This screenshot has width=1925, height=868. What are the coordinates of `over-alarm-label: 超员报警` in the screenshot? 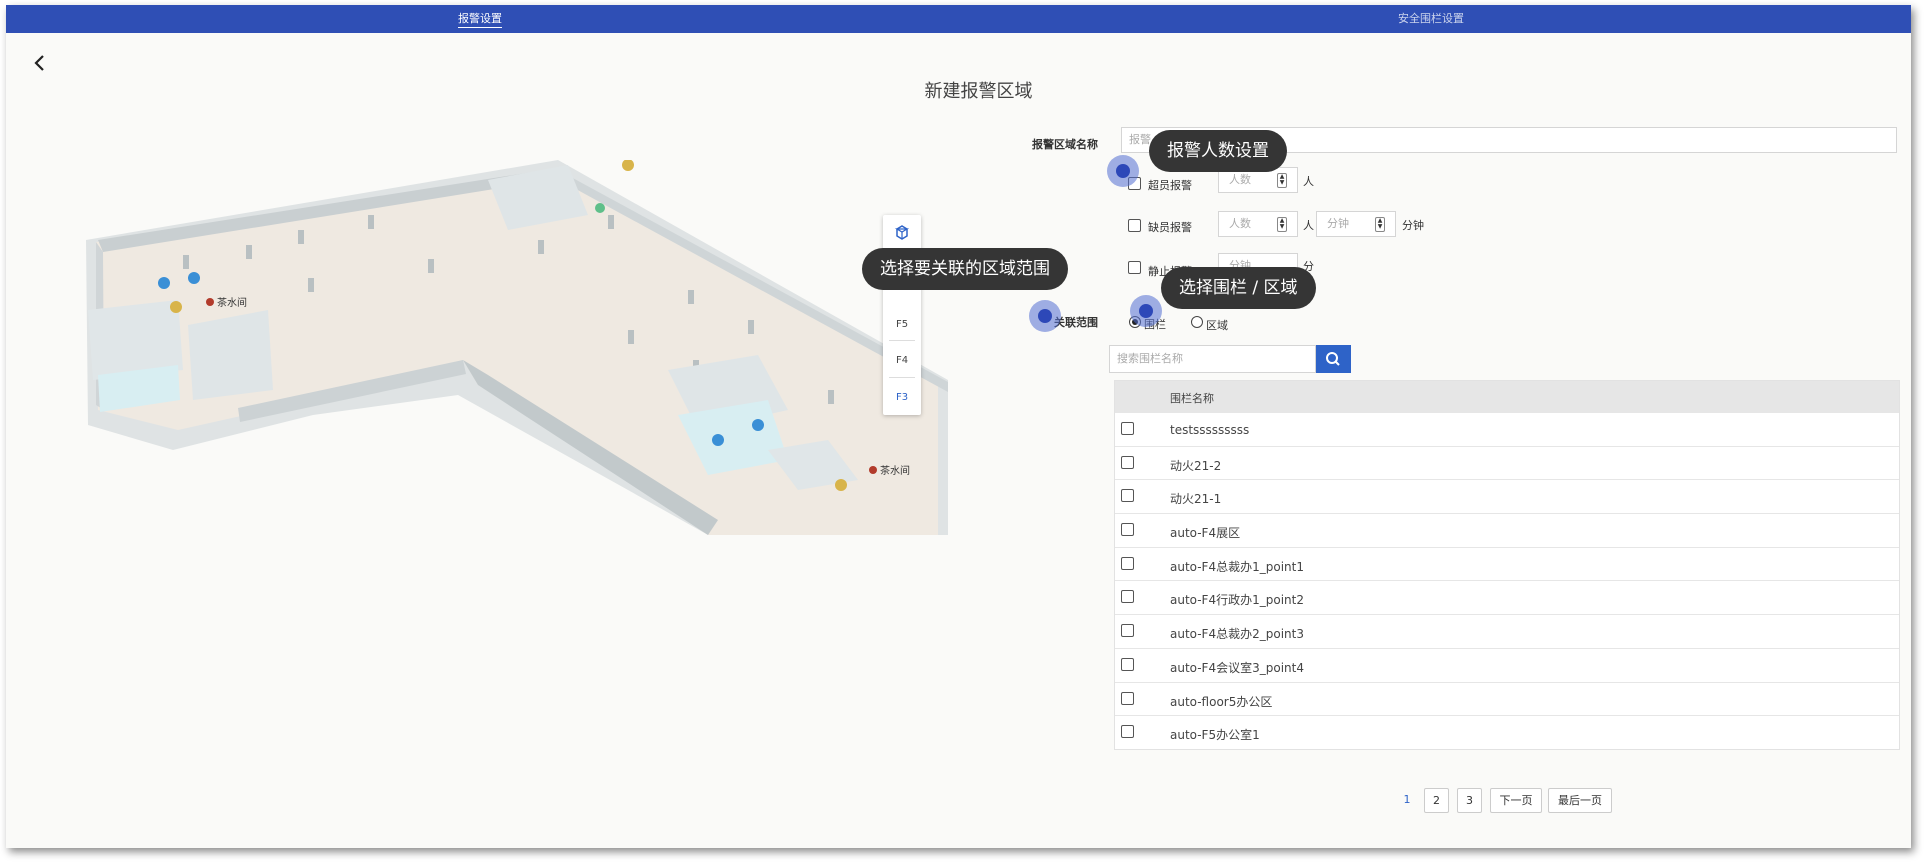 It's located at (1170, 185).